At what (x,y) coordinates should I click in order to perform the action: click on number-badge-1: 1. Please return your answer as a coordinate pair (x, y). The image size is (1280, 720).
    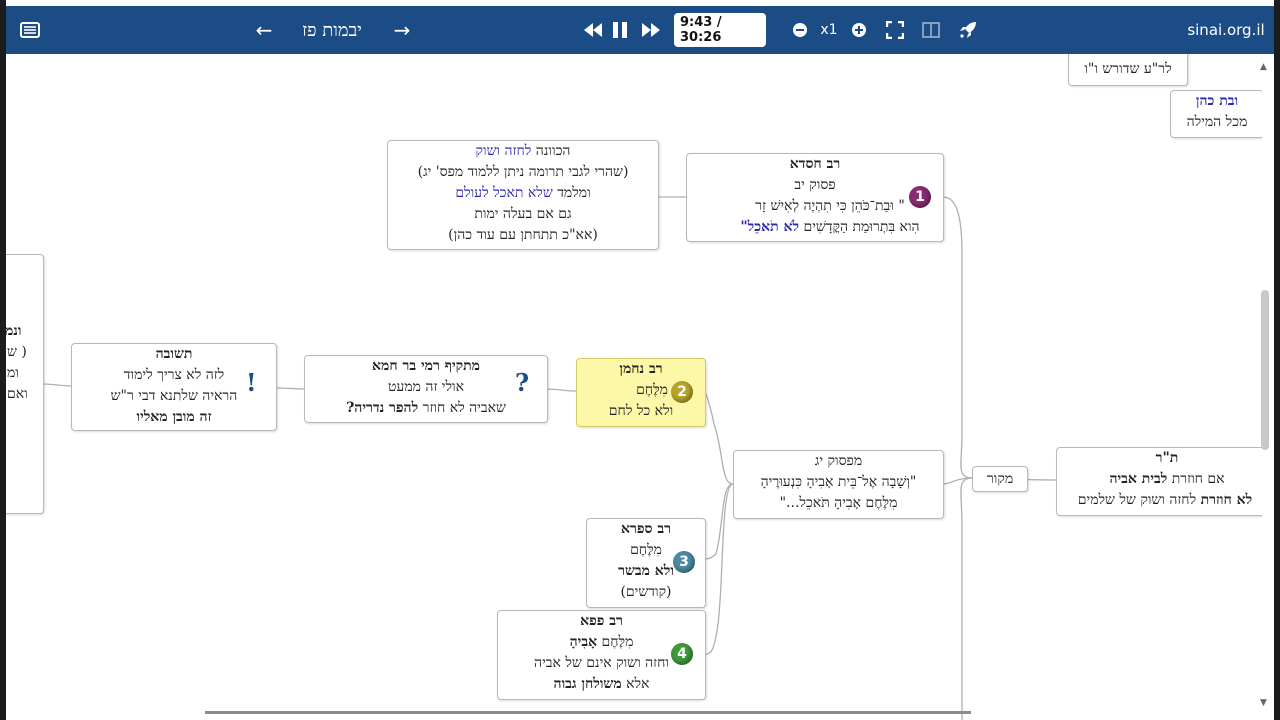
    Looking at the image, I should click on (920, 197).